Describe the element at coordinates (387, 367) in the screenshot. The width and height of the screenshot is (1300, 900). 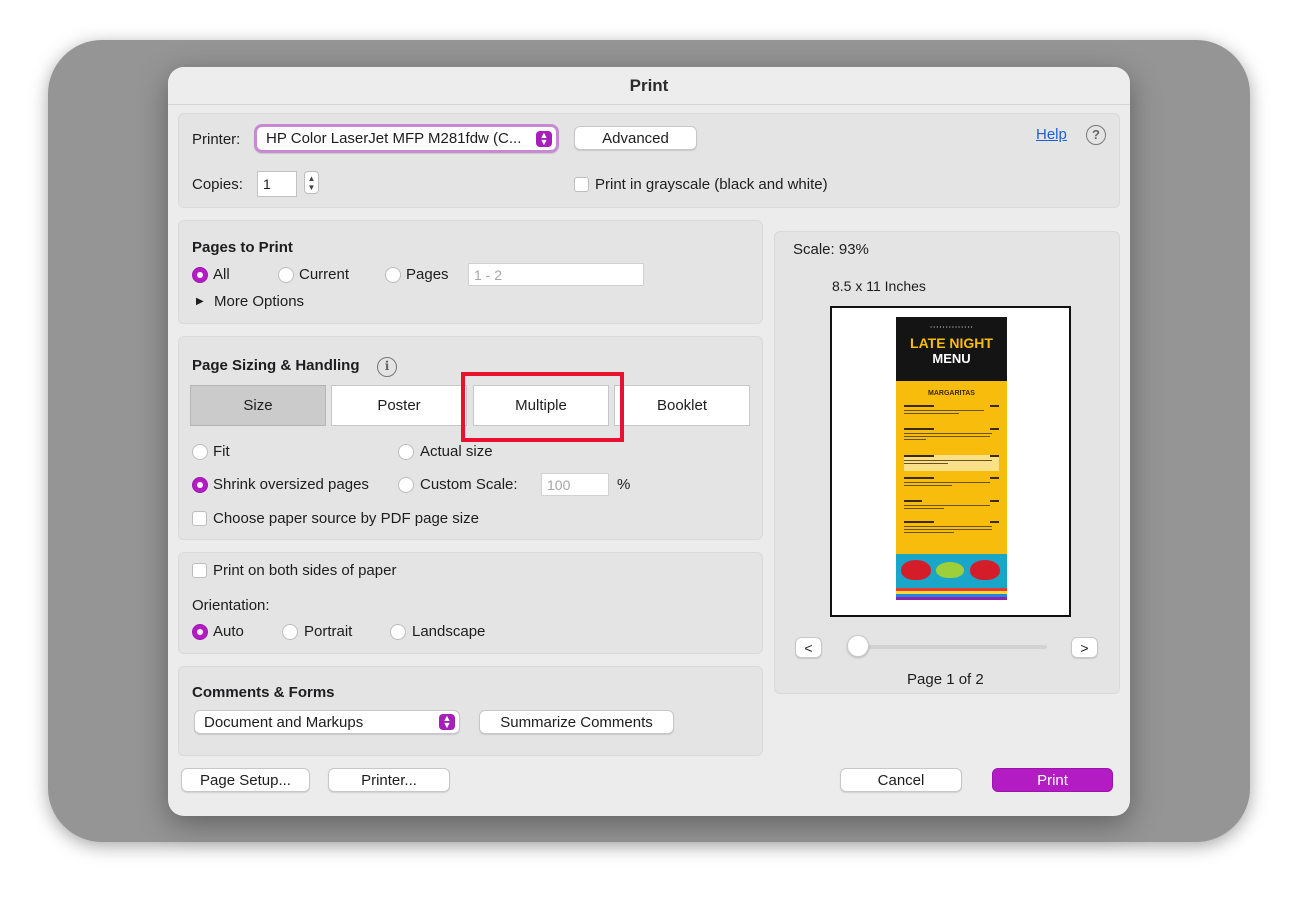
I see `info-icon: i` at that location.